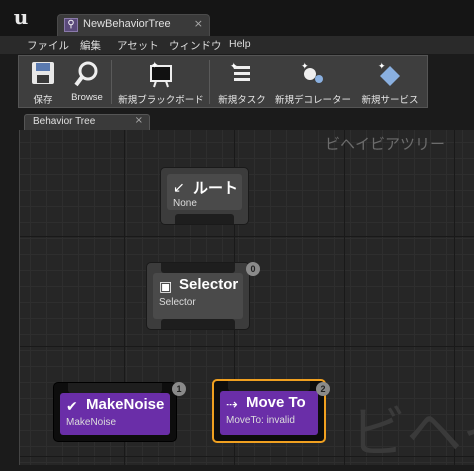  I want to click on selector-node: ▣ Selector Selector, so click(198, 296).